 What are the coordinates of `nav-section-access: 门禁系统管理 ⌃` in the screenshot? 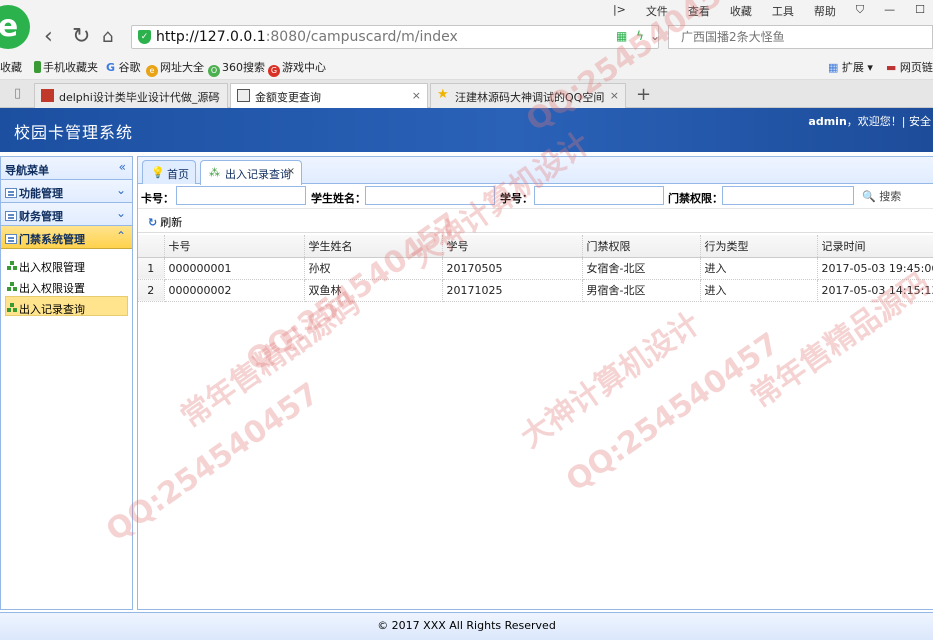 It's located at (66, 237).